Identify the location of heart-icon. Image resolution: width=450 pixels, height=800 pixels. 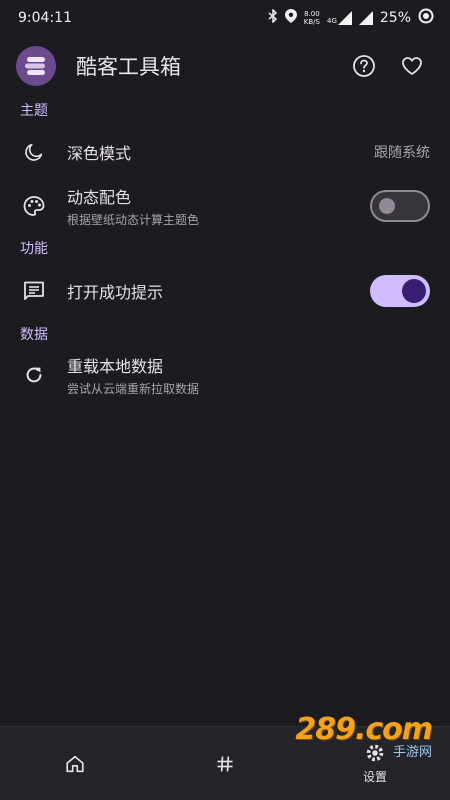
(412, 66).